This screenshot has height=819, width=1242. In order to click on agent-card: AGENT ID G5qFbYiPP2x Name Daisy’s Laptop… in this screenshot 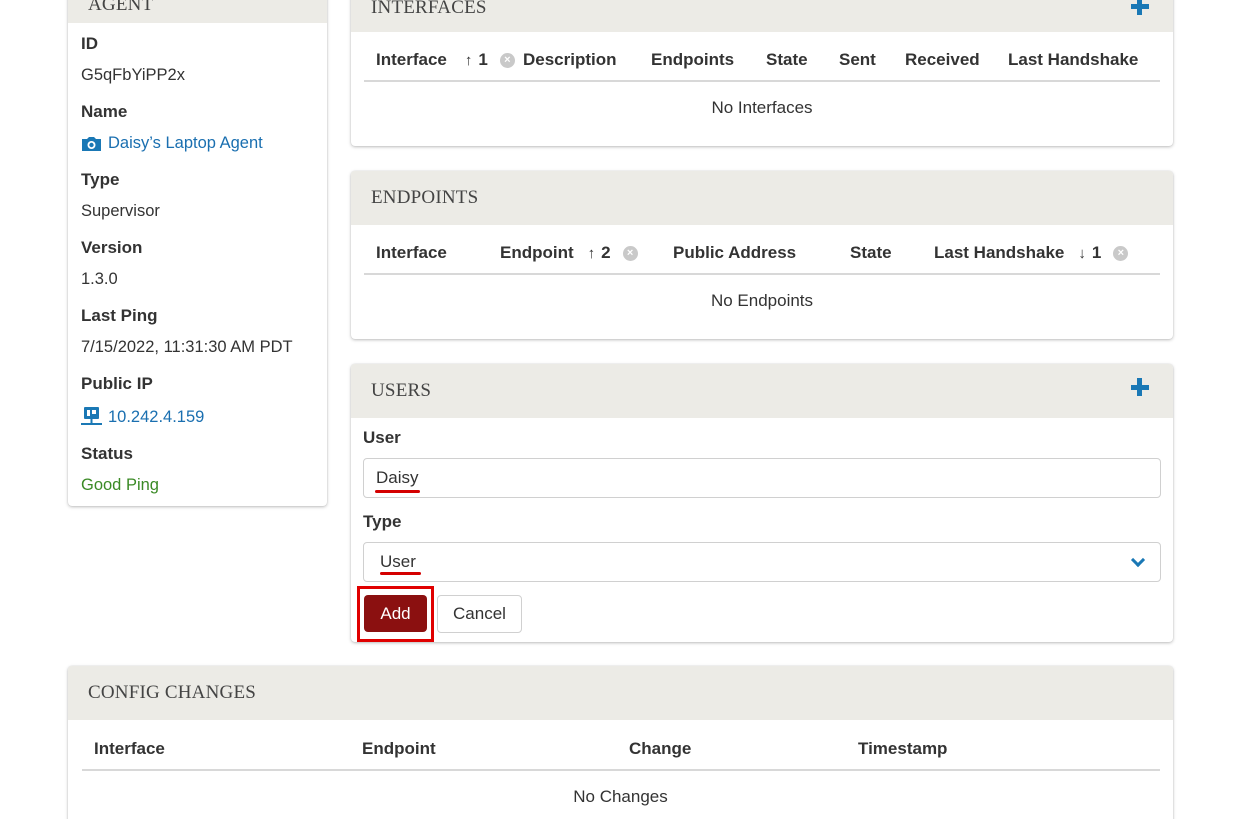, I will do `click(197, 253)`.